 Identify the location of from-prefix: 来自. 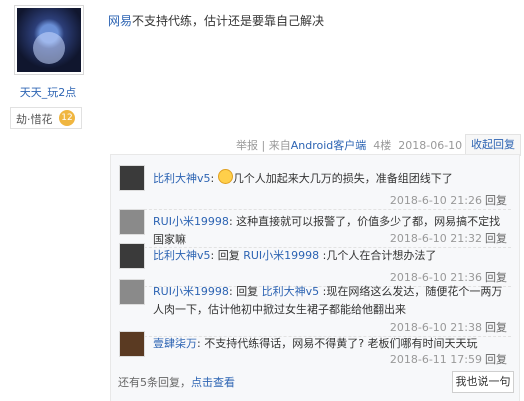
(279, 145).